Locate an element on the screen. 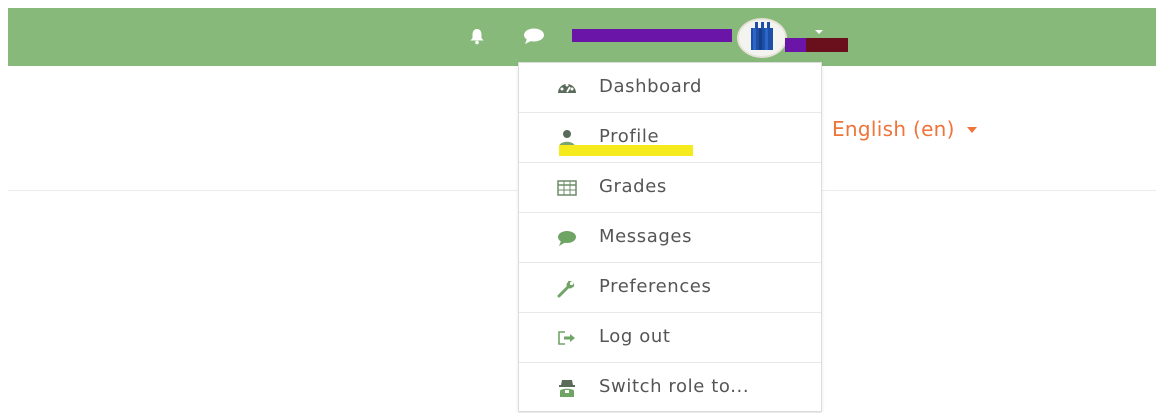 The width and height of the screenshot is (1164, 413). menu-item-label: Grades is located at coordinates (633, 186).